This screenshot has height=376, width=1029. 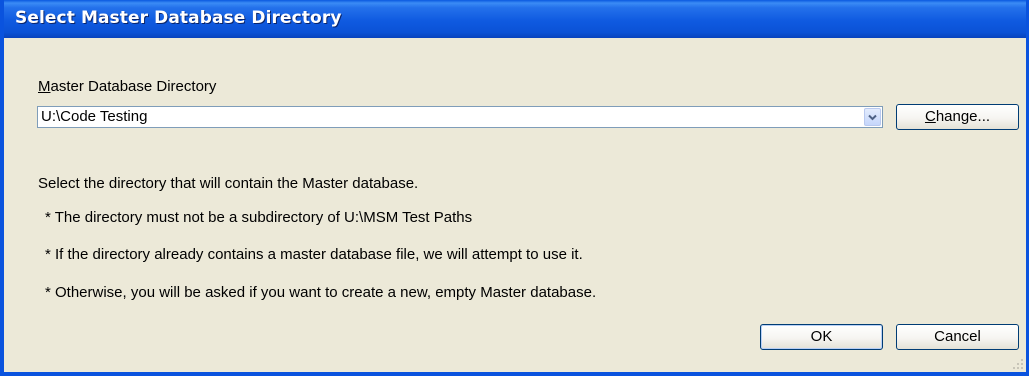 What do you see at coordinates (821, 337) in the screenshot?
I see `ok-button: OK` at bounding box center [821, 337].